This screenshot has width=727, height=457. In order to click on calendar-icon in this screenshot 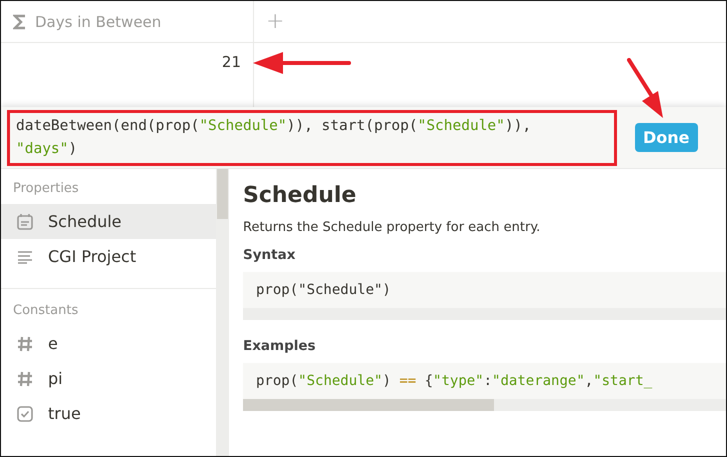, I will do `click(25, 221)`.